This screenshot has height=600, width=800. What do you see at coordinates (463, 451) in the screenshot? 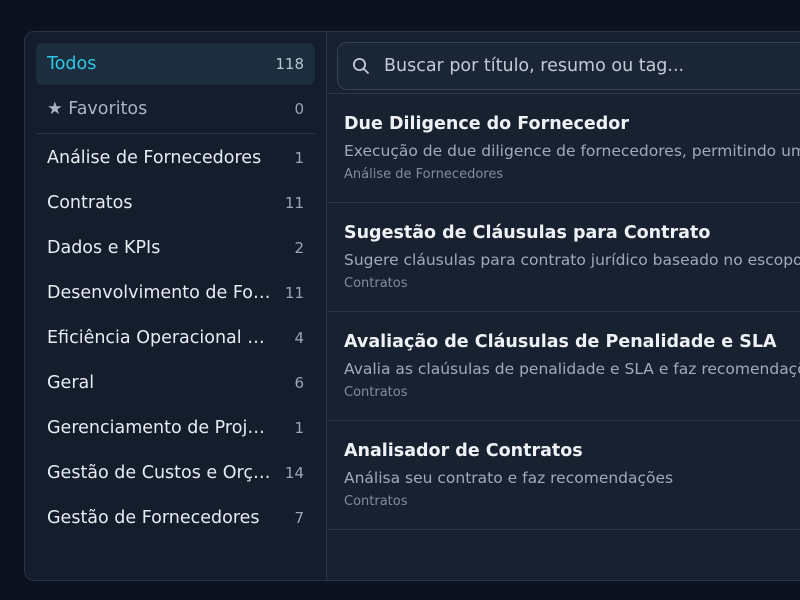
I see `prompt-title: Analisador de Contratos` at bounding box center [463, 451].